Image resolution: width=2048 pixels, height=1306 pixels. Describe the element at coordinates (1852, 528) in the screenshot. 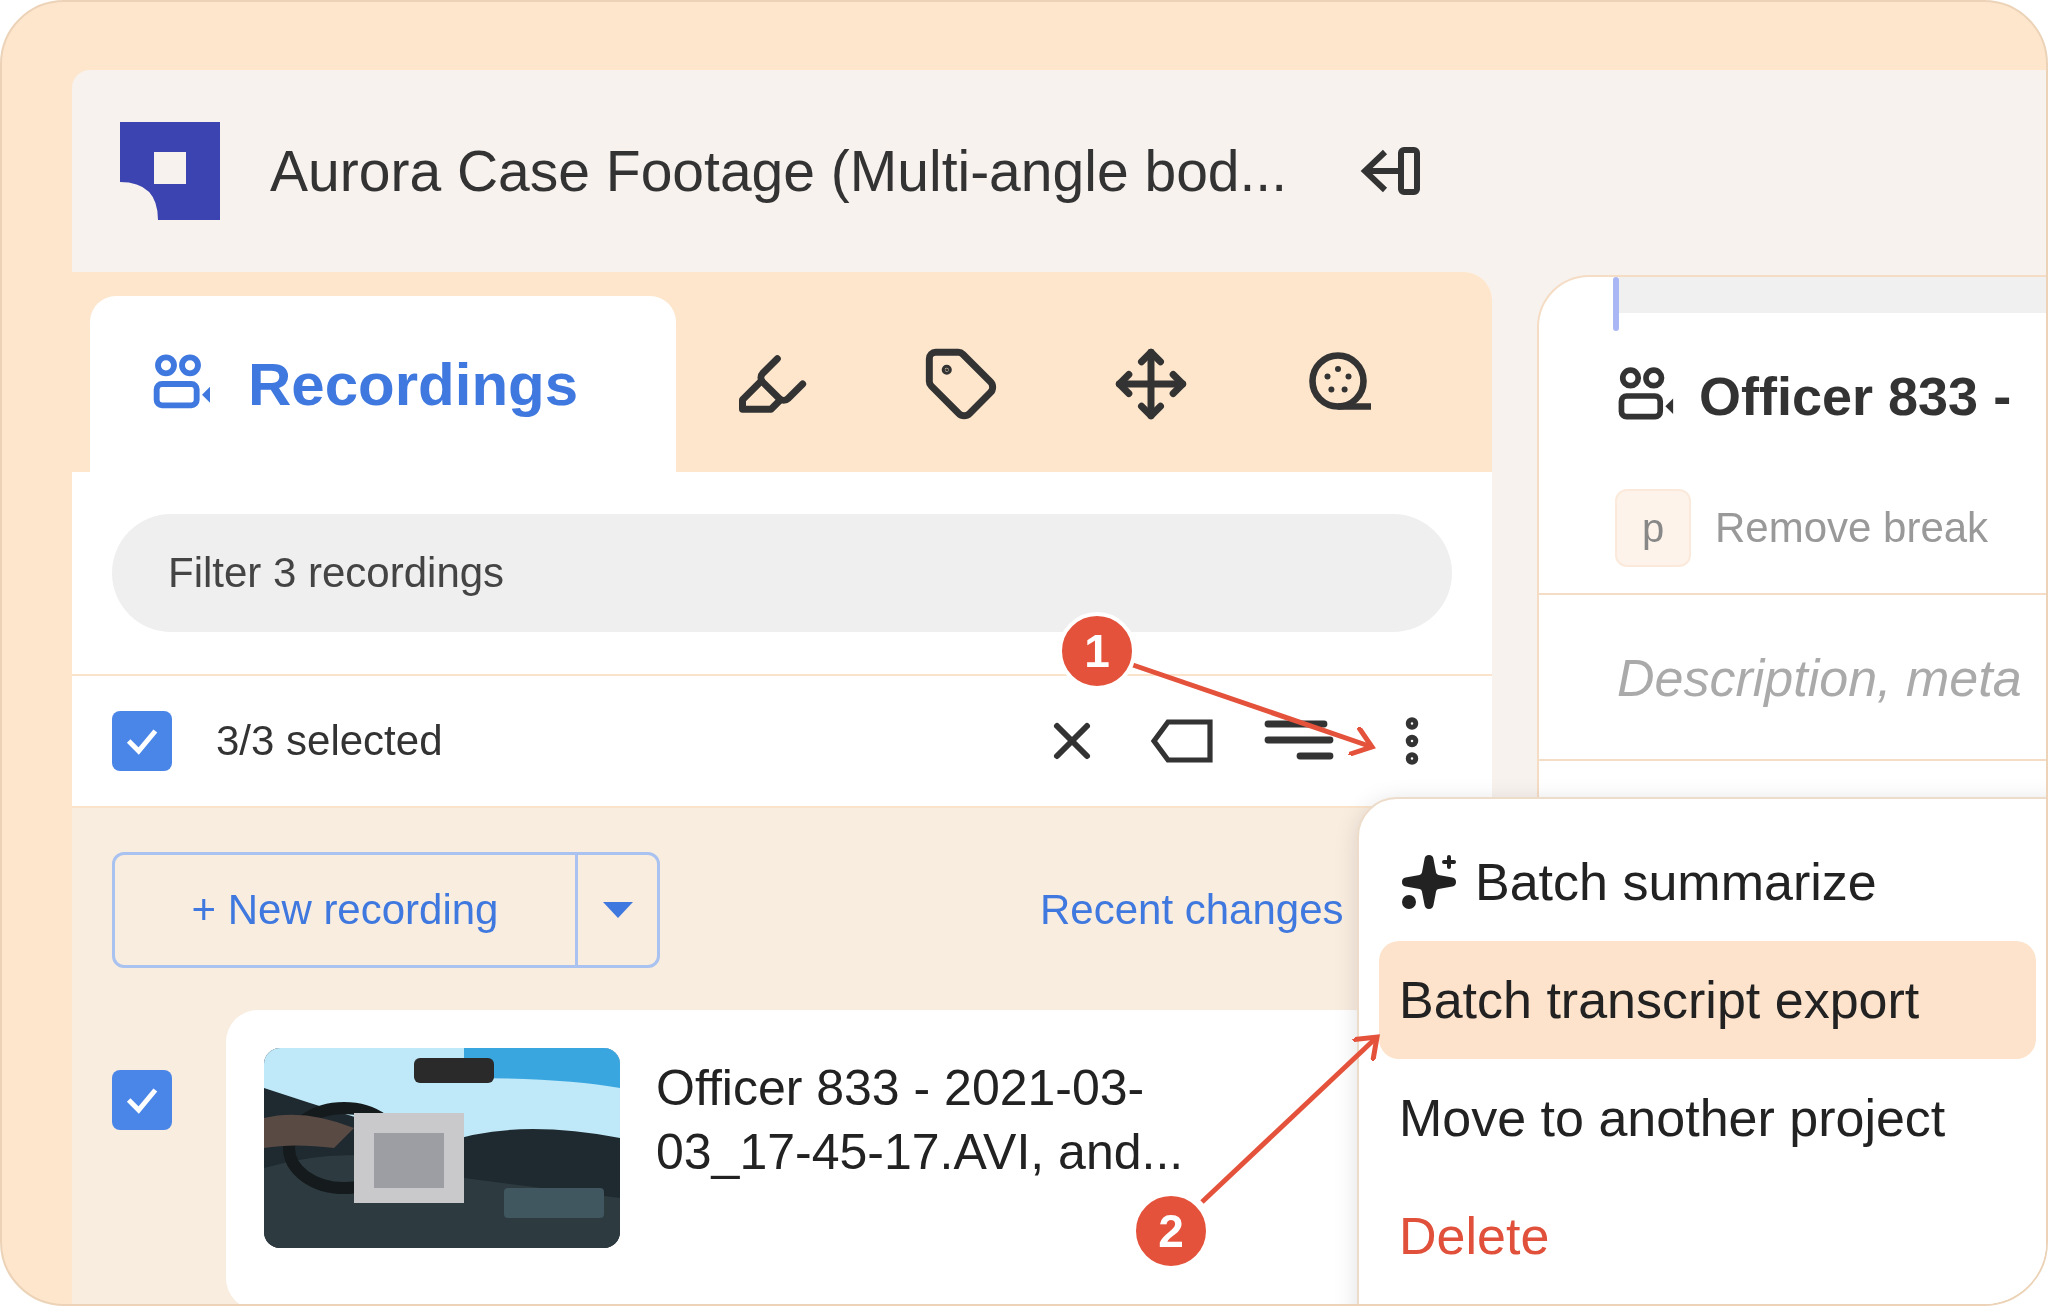

I see `shortcut-label: Remove break` at that location.